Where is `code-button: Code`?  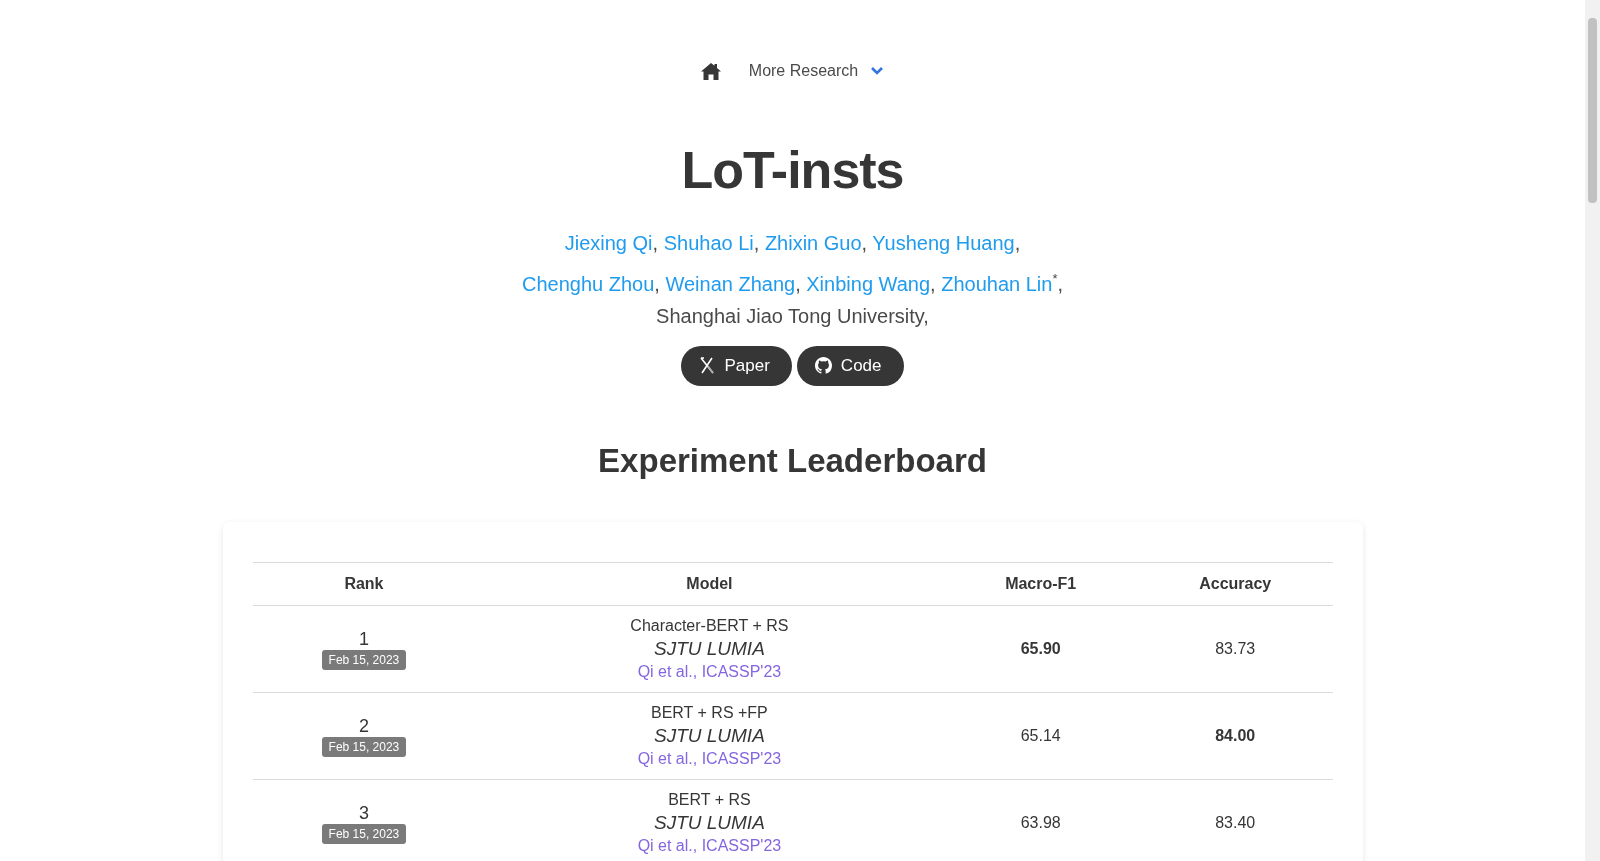 code-button: Code is located at coordinates (850, 365).